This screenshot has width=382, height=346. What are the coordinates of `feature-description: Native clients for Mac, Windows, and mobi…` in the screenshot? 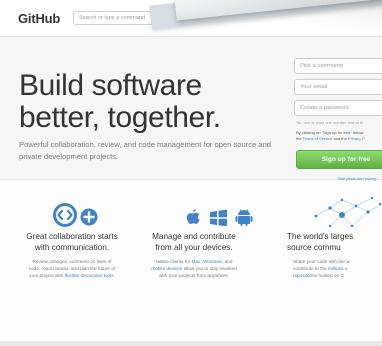 It's located at (194, 268).